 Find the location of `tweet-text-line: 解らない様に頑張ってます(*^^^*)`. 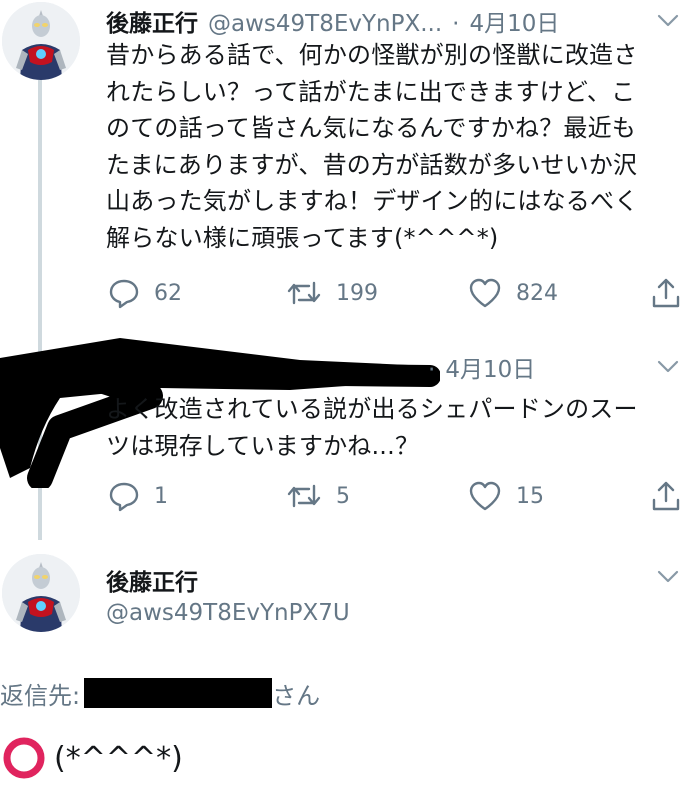

tweet-text-line: 解らない様に頑張ってます(*^^^*) is located at coordinates (302, 237).